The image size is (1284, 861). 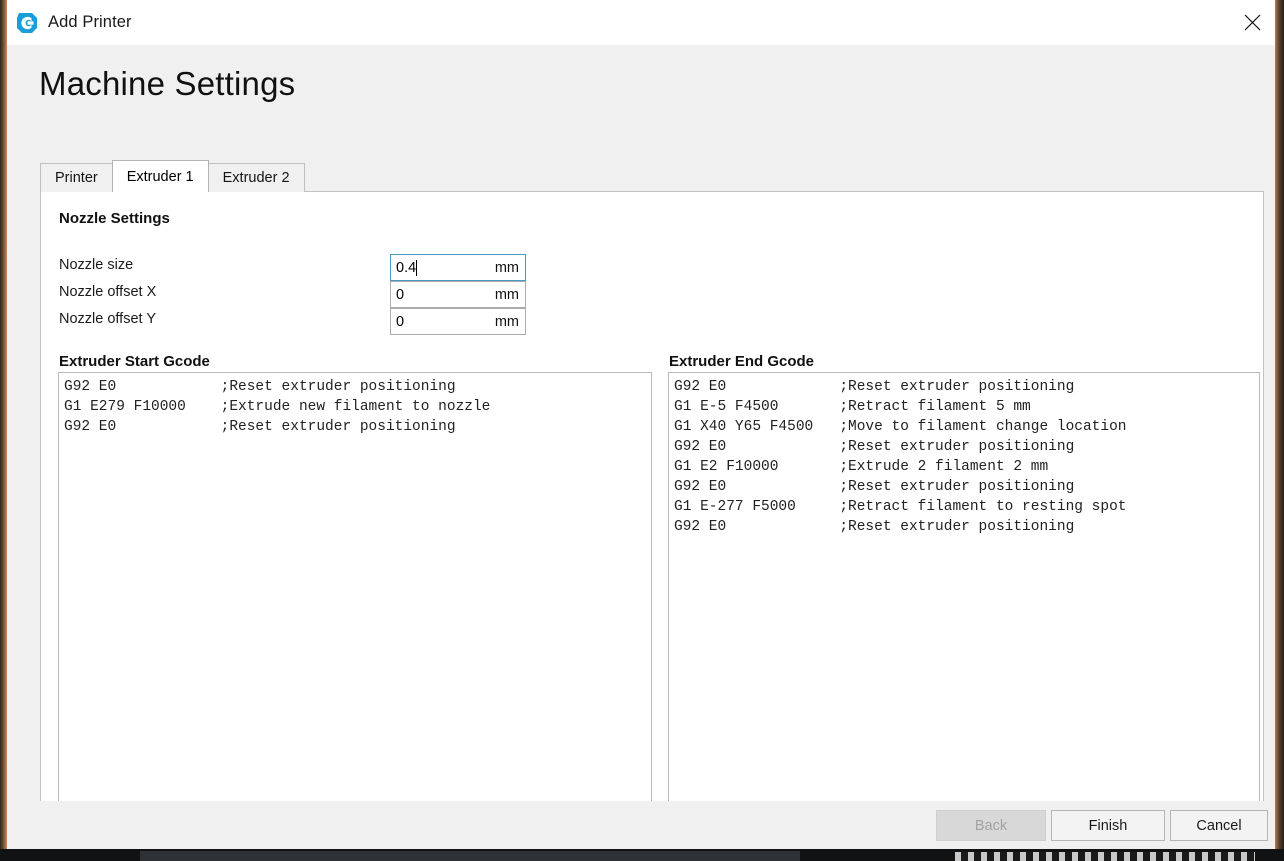 I want to click on dialog-footer: Back Finish Cancel, so click(x=641, y=825).